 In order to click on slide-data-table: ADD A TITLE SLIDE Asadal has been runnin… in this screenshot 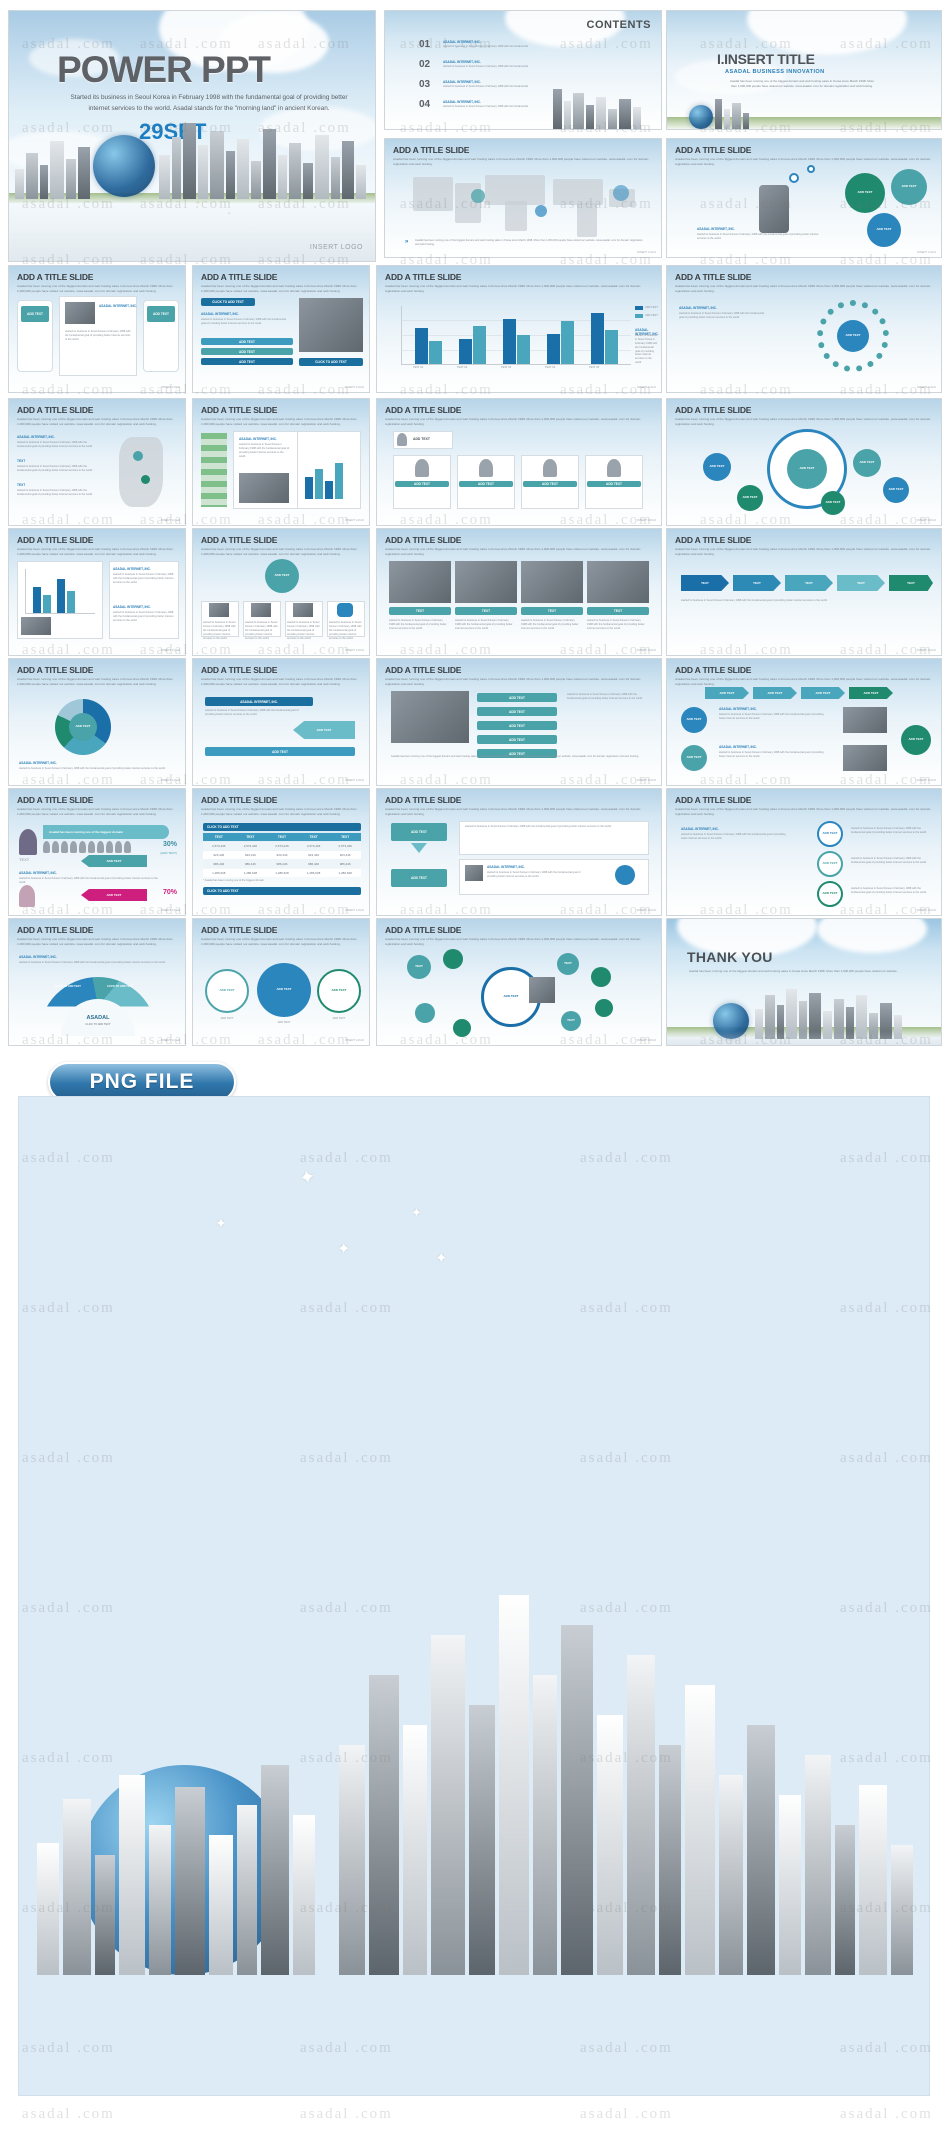, I will do `click(281, 852)`.